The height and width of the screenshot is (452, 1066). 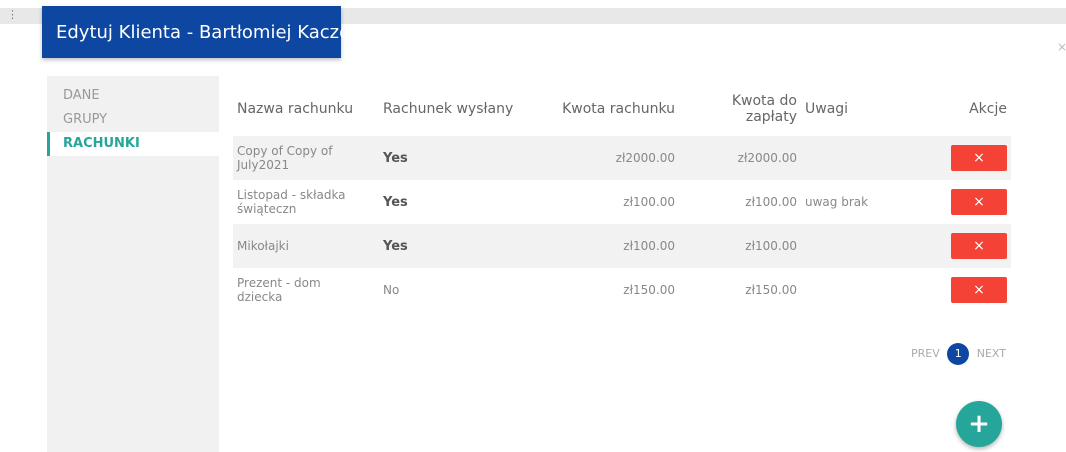 I want to click on header-actions: Akcje, so click(x=988, y=109).